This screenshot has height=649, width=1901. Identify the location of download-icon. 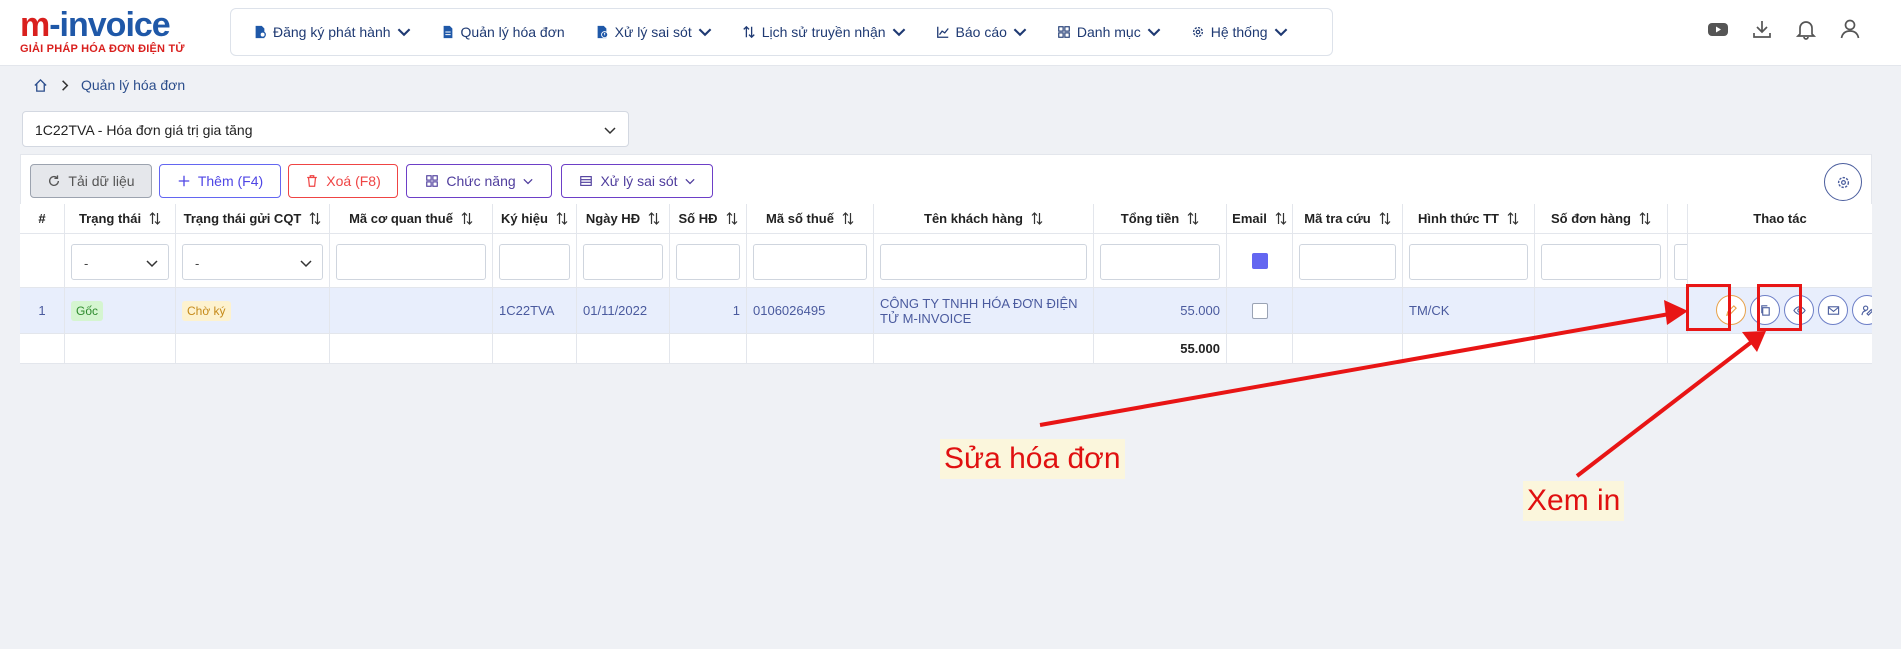
(1762, 29).